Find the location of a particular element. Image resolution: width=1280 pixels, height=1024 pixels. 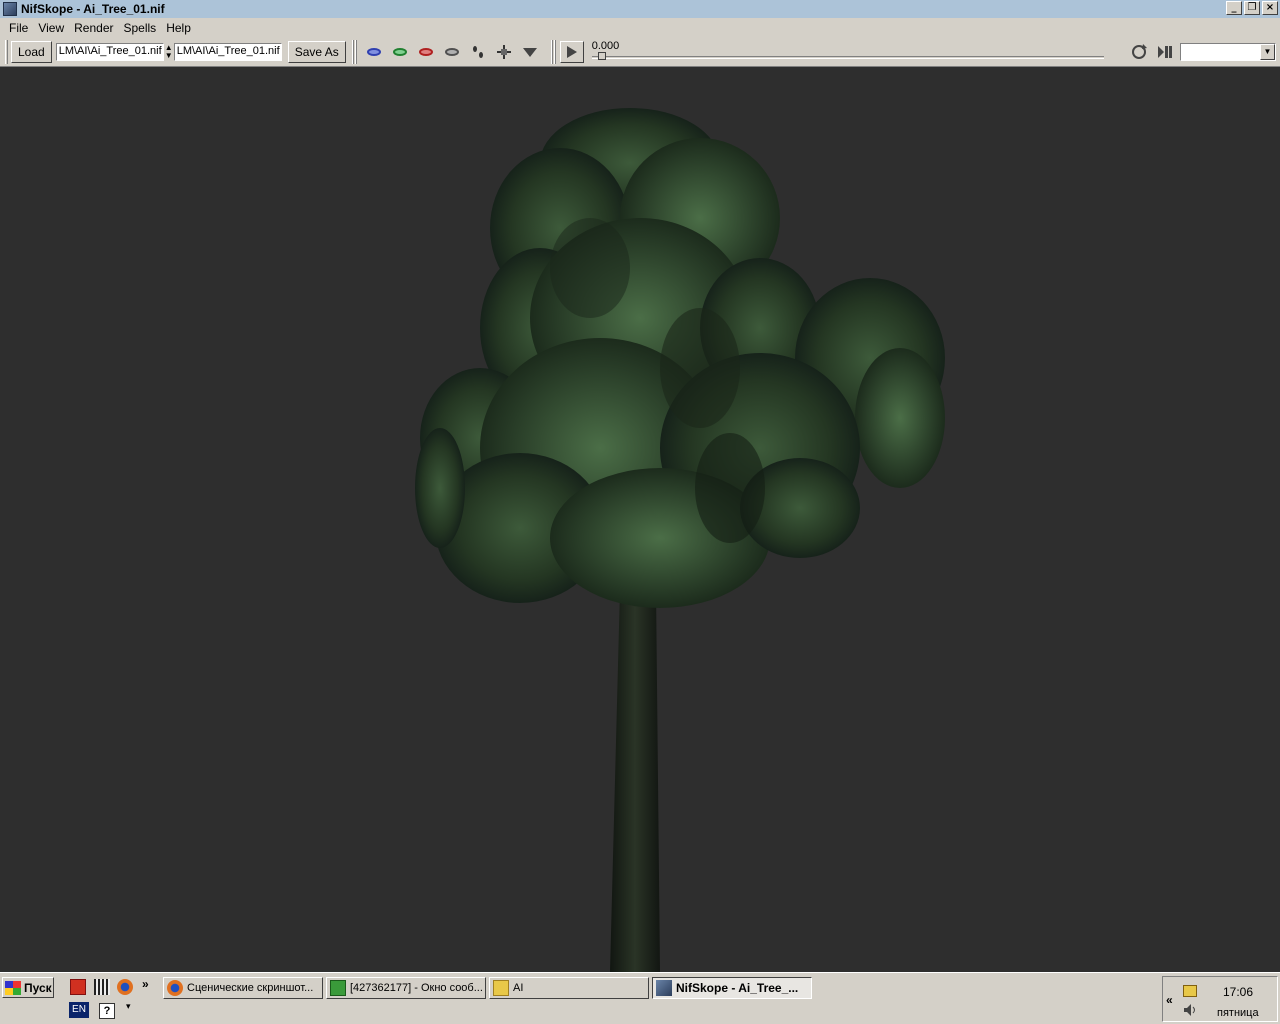

axes-icon is located at coordinates (504, 52).